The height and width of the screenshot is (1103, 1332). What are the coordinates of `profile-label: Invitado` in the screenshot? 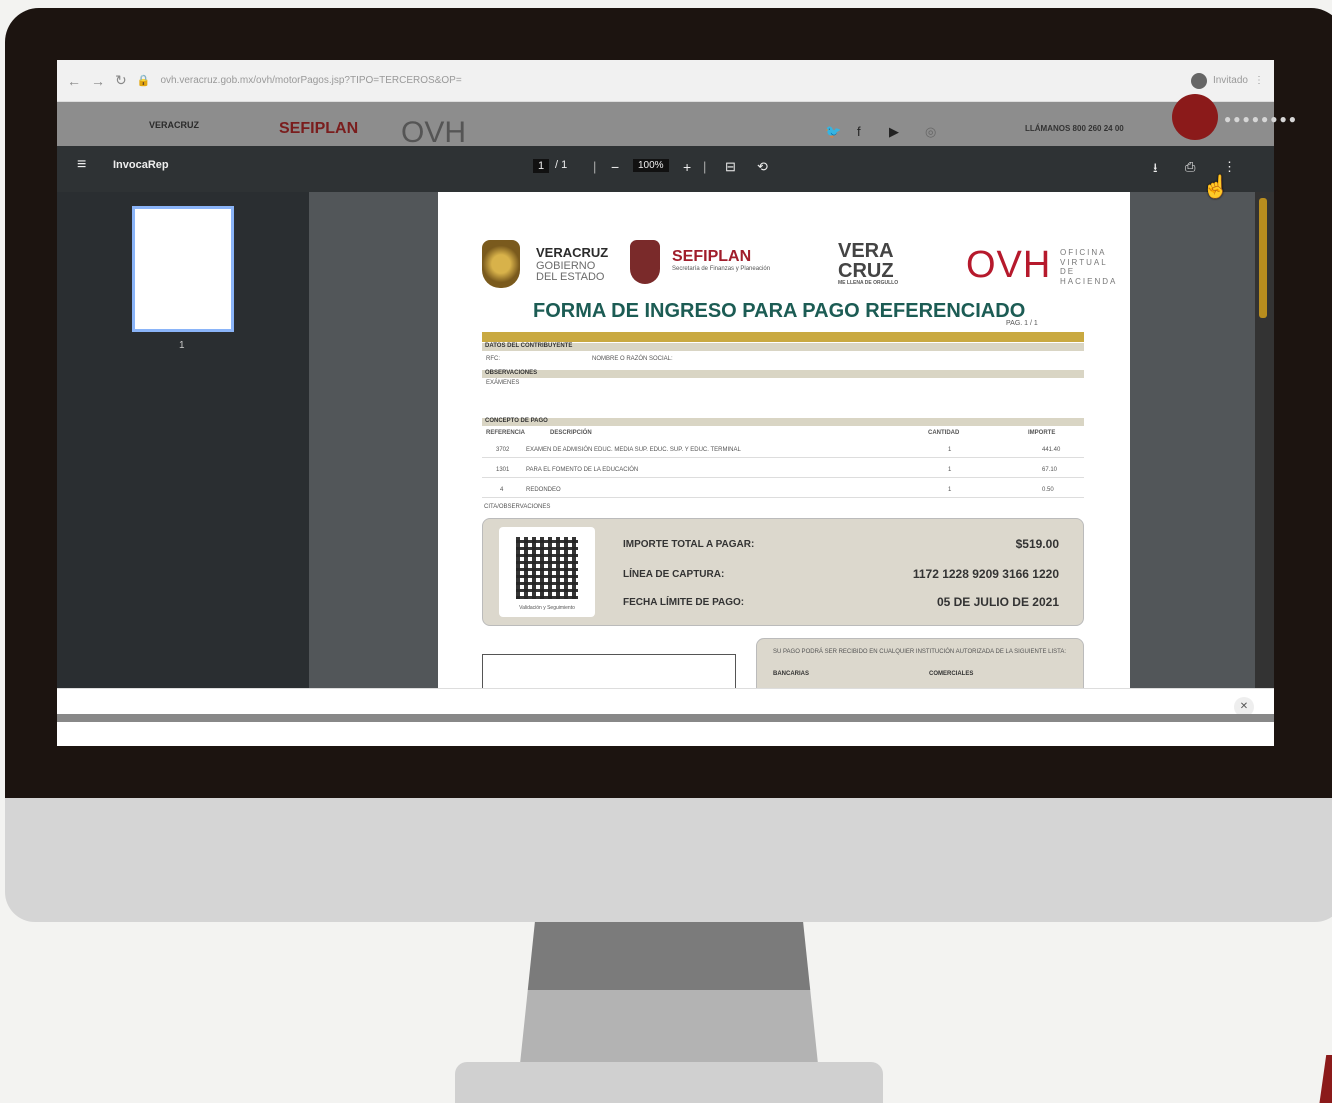 It's located at (1230, 80).